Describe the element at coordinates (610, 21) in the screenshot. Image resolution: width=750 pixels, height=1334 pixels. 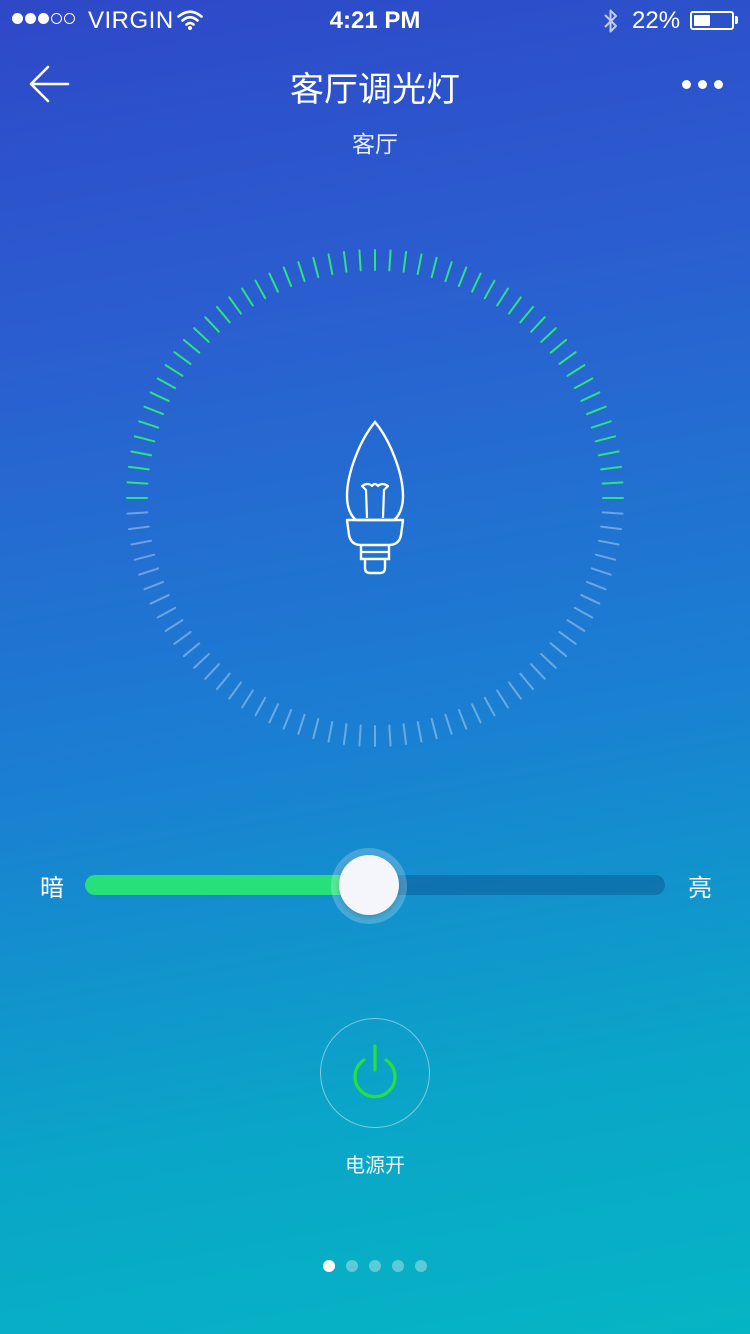
I see `bluetooth-icon` at that location.